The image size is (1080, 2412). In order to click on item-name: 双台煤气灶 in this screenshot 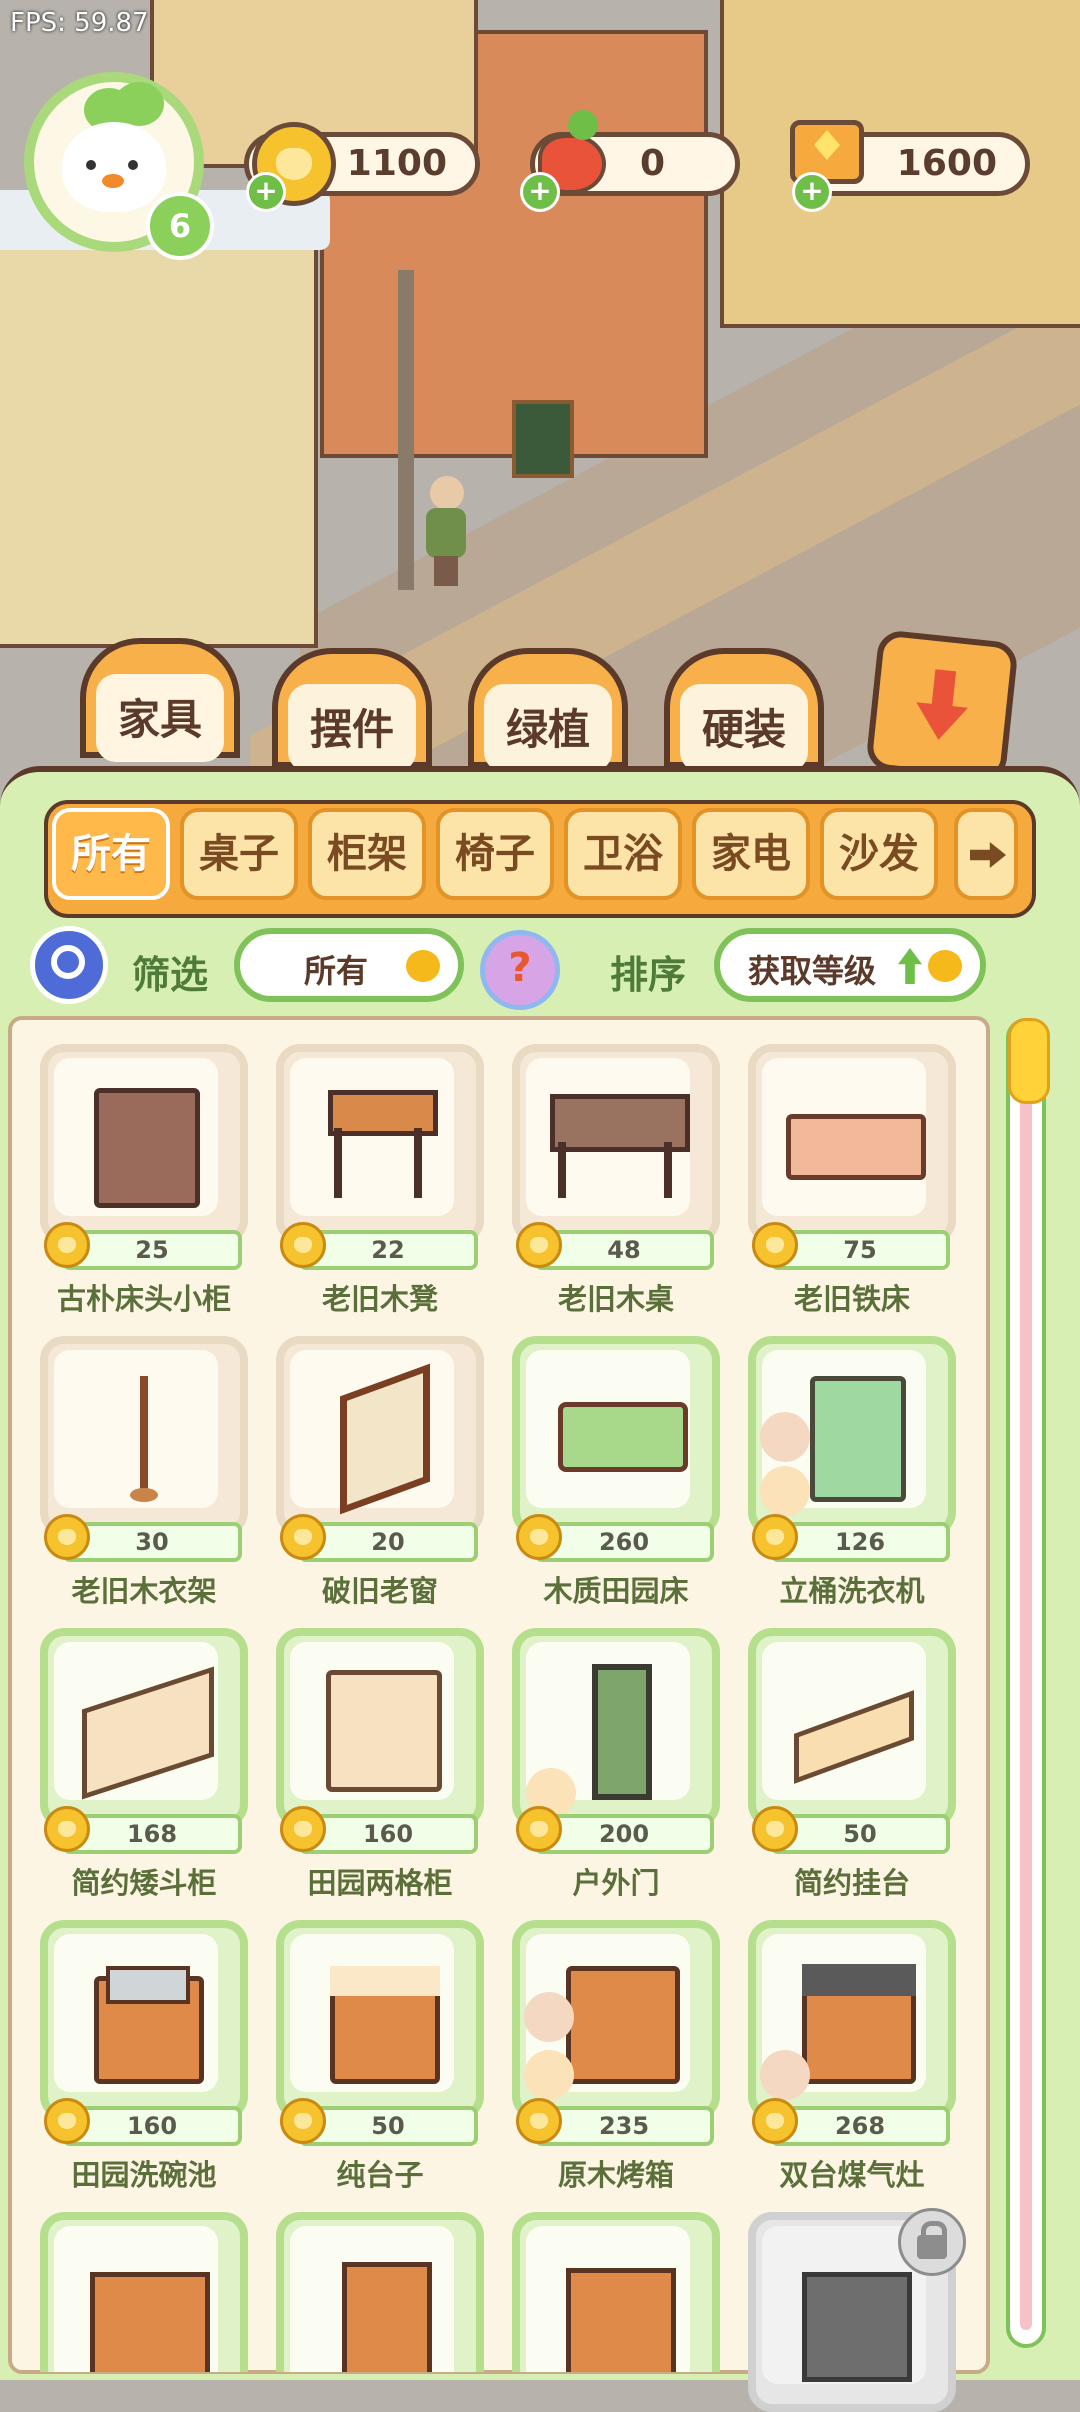, I will do `click(852, 2175)`.